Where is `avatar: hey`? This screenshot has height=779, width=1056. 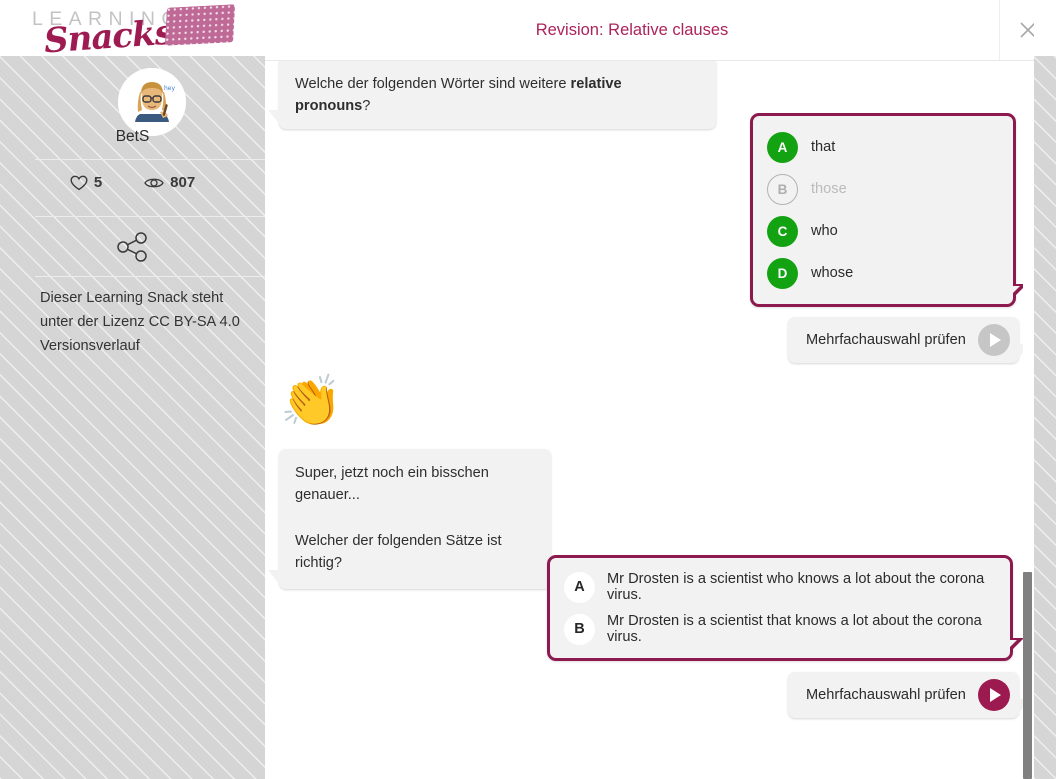
avatar: hey is located at coordinates (152, 102).